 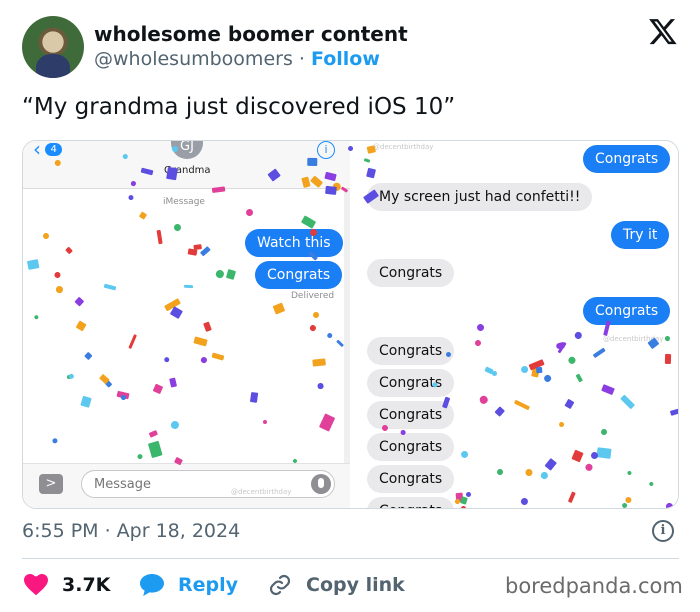 I want to click on avatar, so click(x=53, y=47).